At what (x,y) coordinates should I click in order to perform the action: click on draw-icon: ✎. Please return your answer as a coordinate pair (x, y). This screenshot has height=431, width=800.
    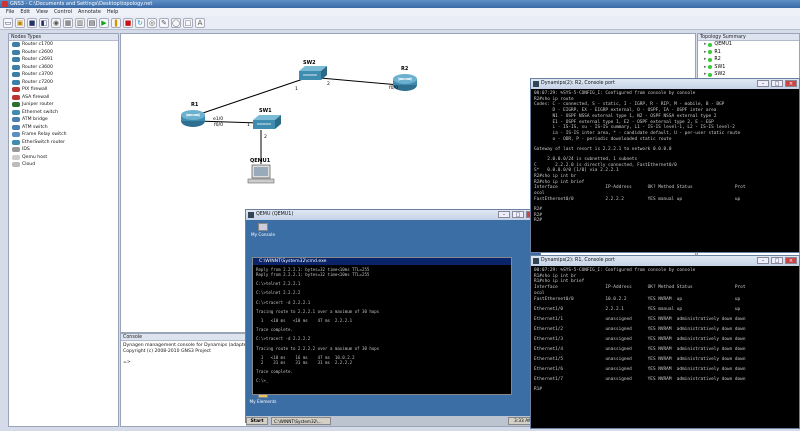
    Looking at the image, I should click on (164, 22).